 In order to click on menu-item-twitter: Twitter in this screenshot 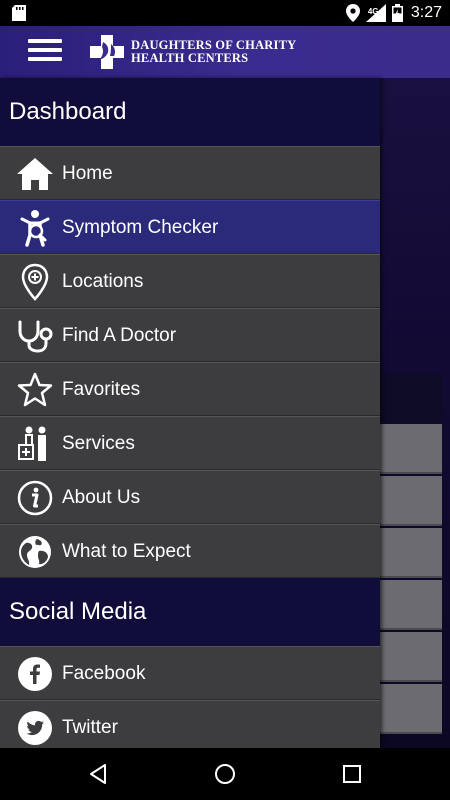, I will do `click(190, 724)`.